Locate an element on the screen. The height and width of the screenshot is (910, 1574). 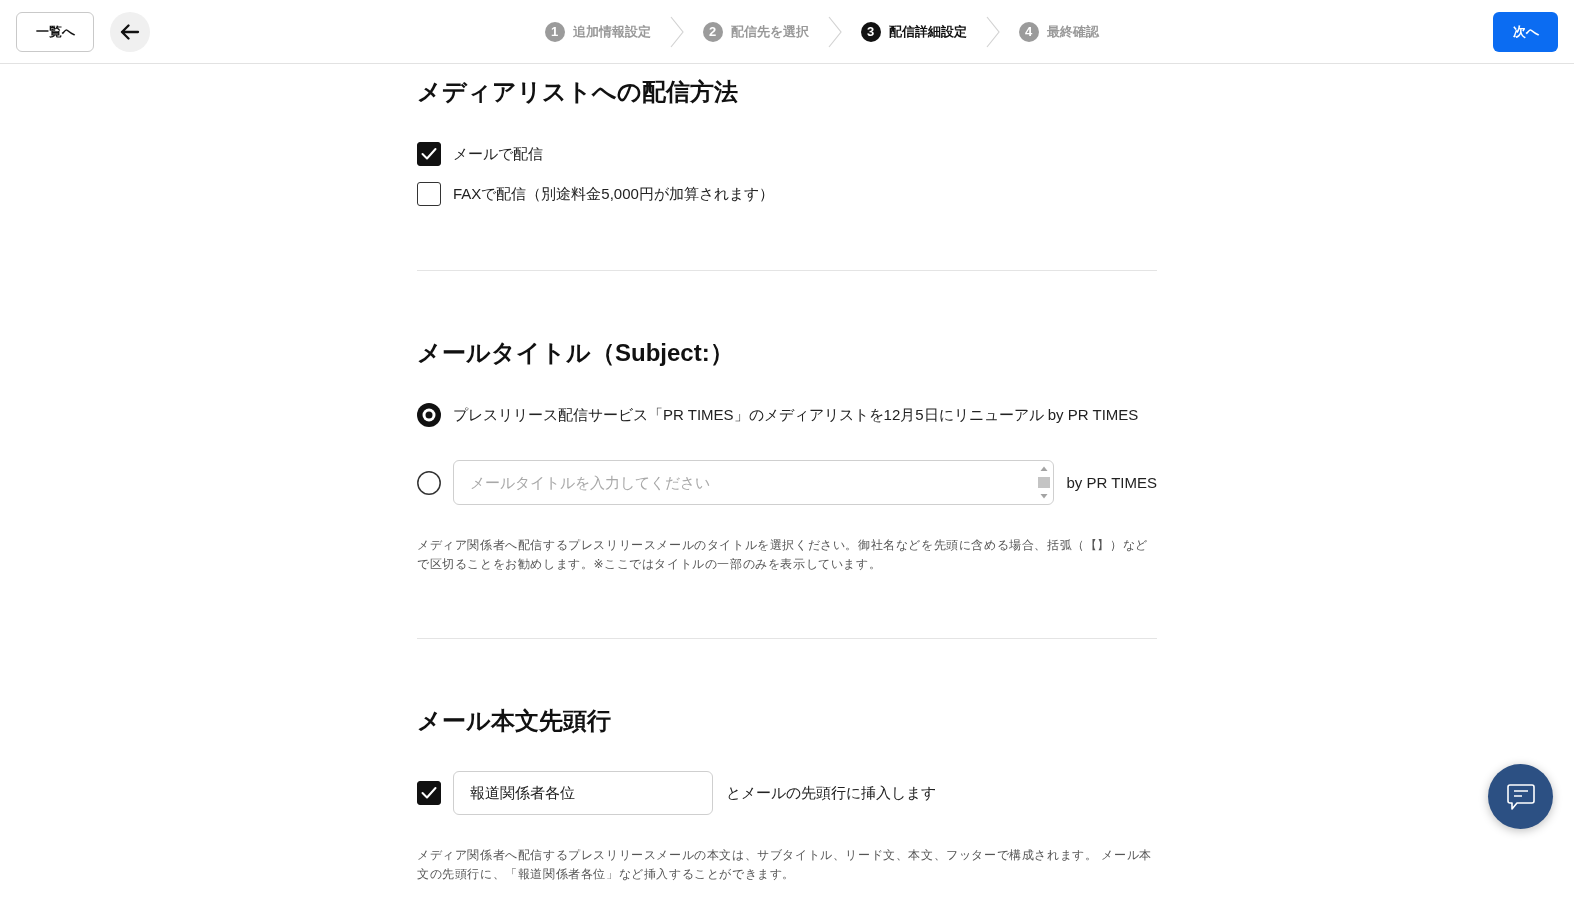
chat-button is located at coordinates (1520, 796).